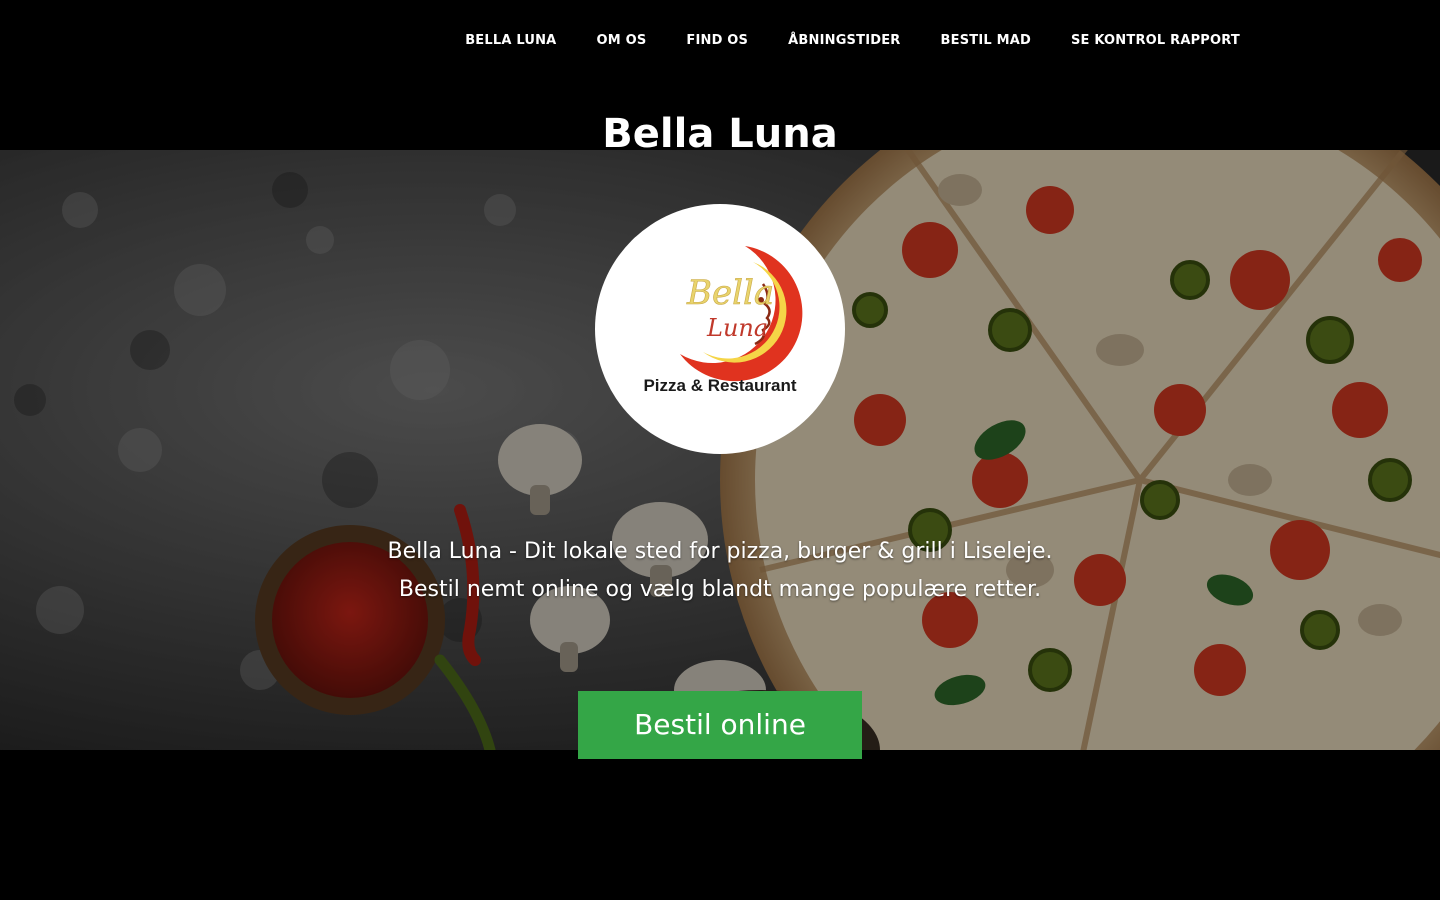 The height and width of the screenshot is (900, 1440). Describe the element at coordinates (844, 41) in the screenshot. I see `nav-item-abningstider: ÅBNINGSTIDER` at that location.